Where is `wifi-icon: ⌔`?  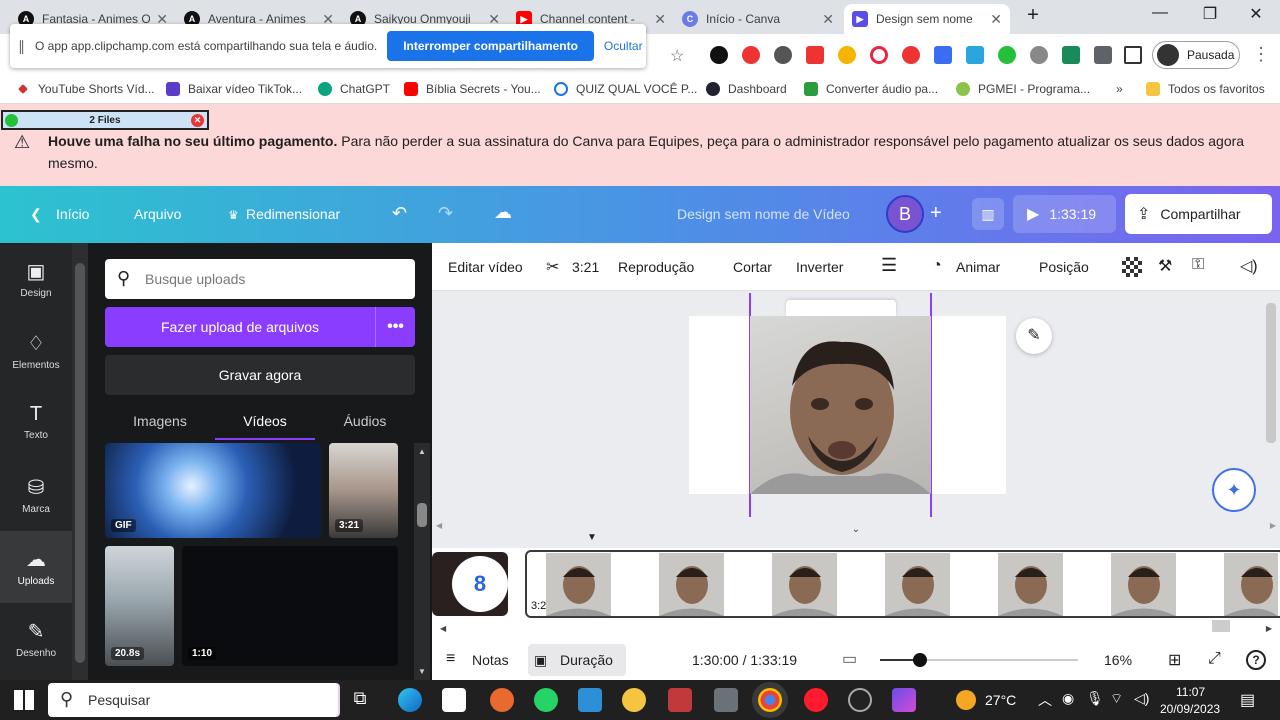
wifi-icon: ⌔ is located at coordinates (1116, 699).